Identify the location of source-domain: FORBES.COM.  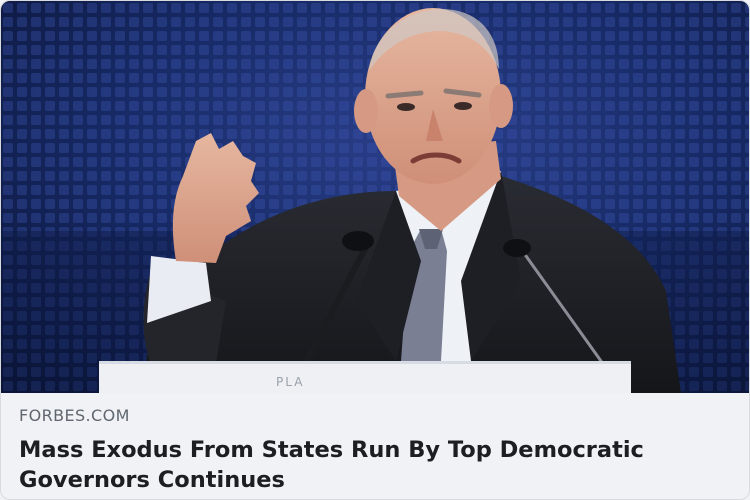
(74, 415).